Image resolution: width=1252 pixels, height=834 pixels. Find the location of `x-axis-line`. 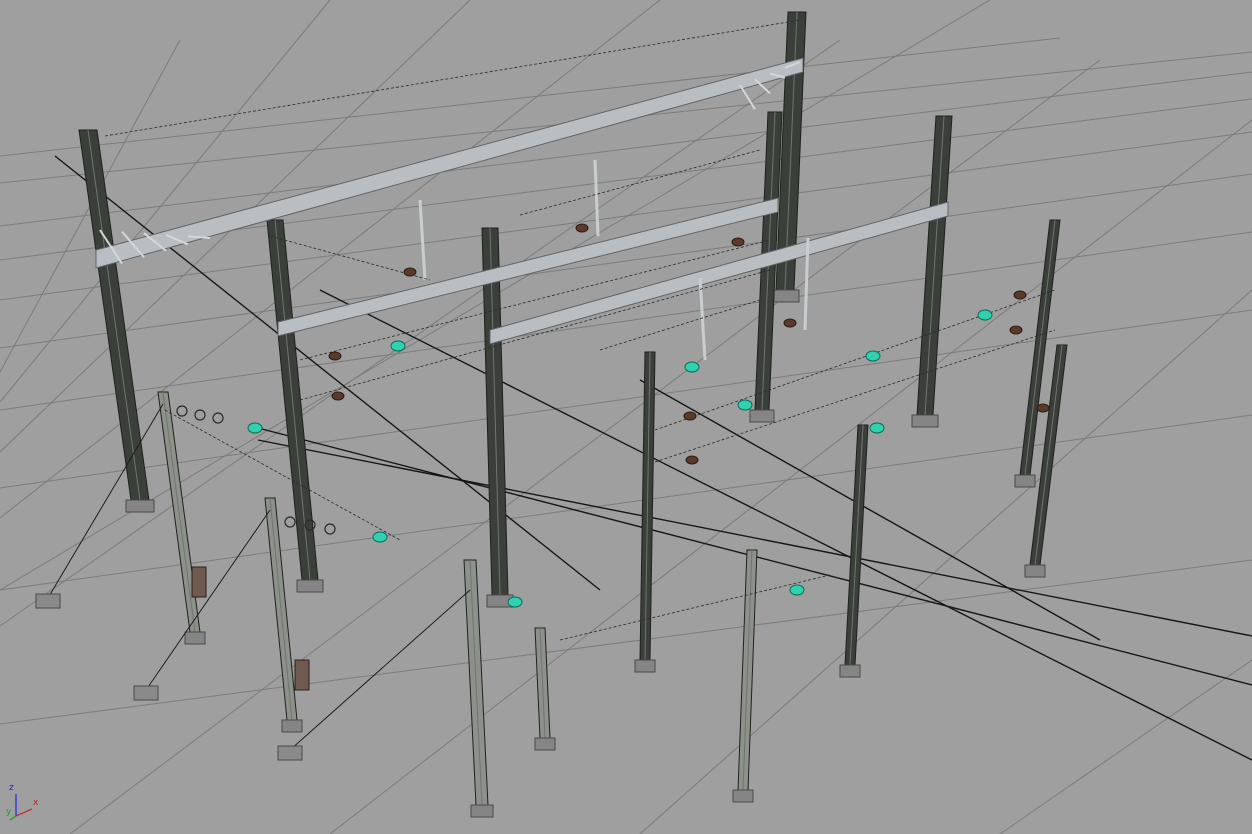

x-axis-line is located at coordinates (24, 812).